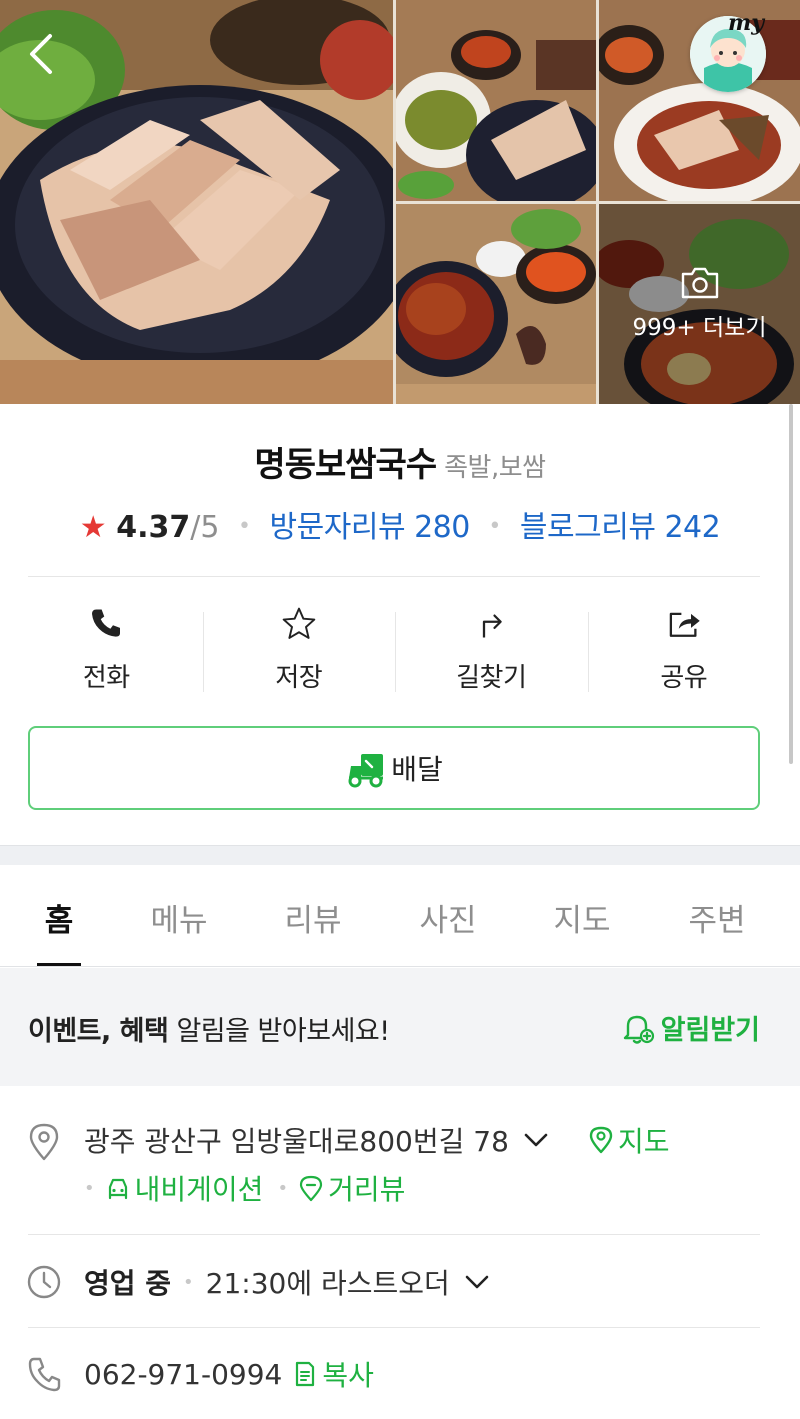 The height and width of the screenshot is (1419, 800). I want to click on photo-thumb-more: 999+ 더보기, so click(699, 304).